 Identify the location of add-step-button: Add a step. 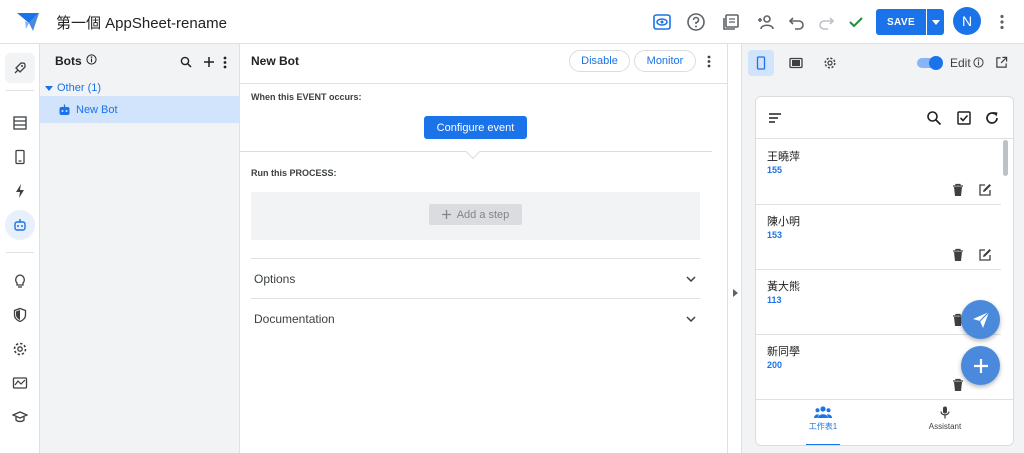
(475, 214).